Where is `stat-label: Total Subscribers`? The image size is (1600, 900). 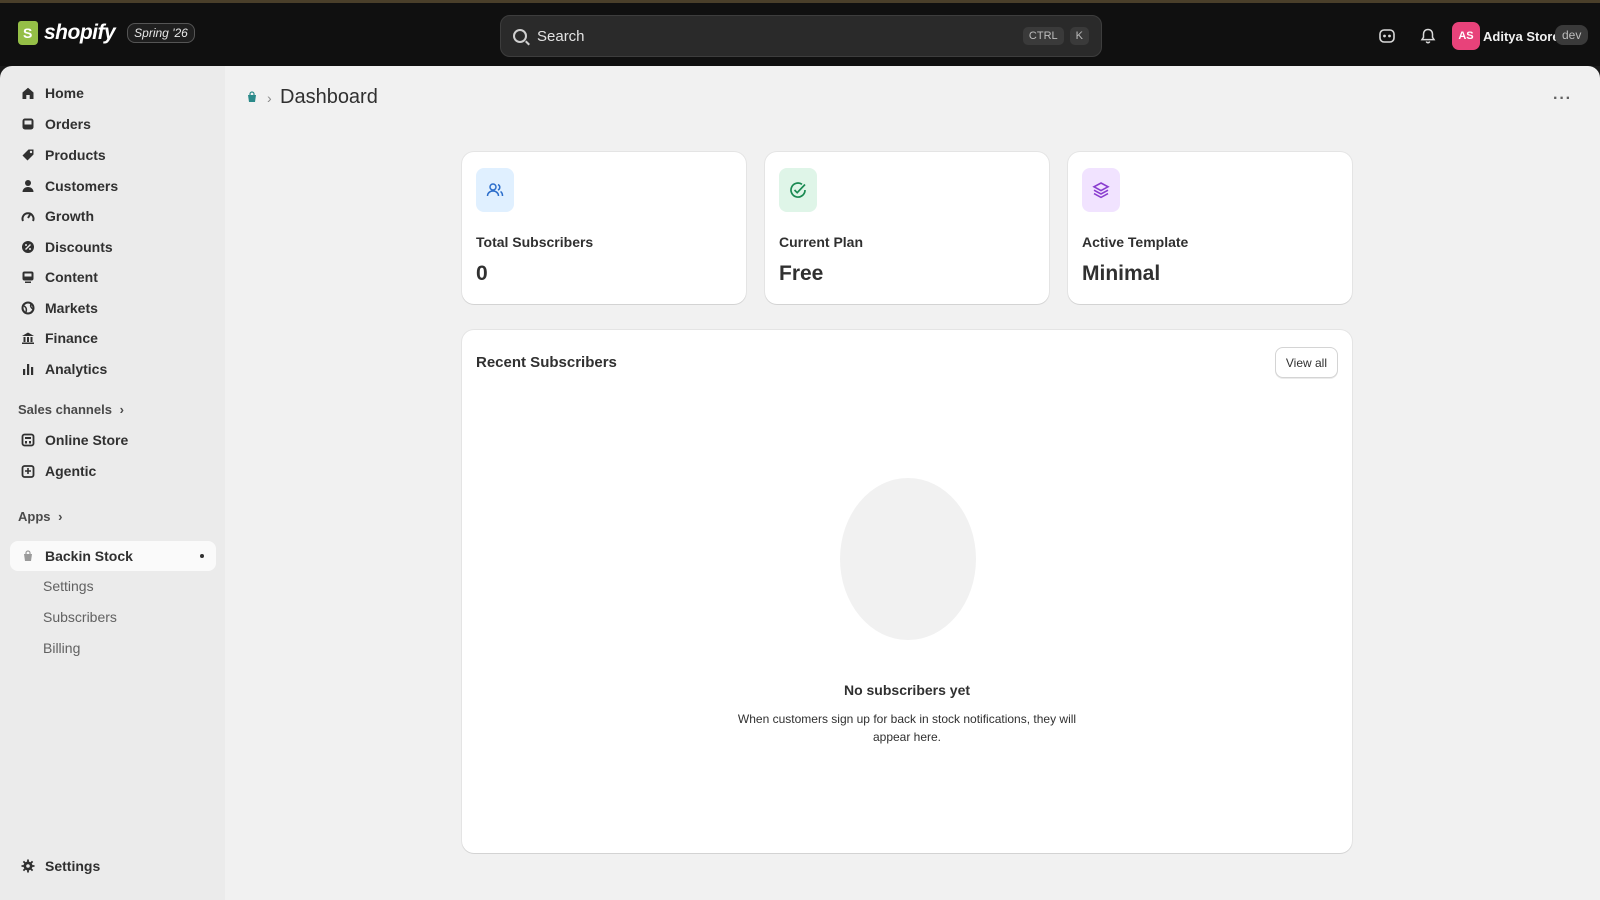
stat-label: Total Subscribers is located at coordinates (535, 242).